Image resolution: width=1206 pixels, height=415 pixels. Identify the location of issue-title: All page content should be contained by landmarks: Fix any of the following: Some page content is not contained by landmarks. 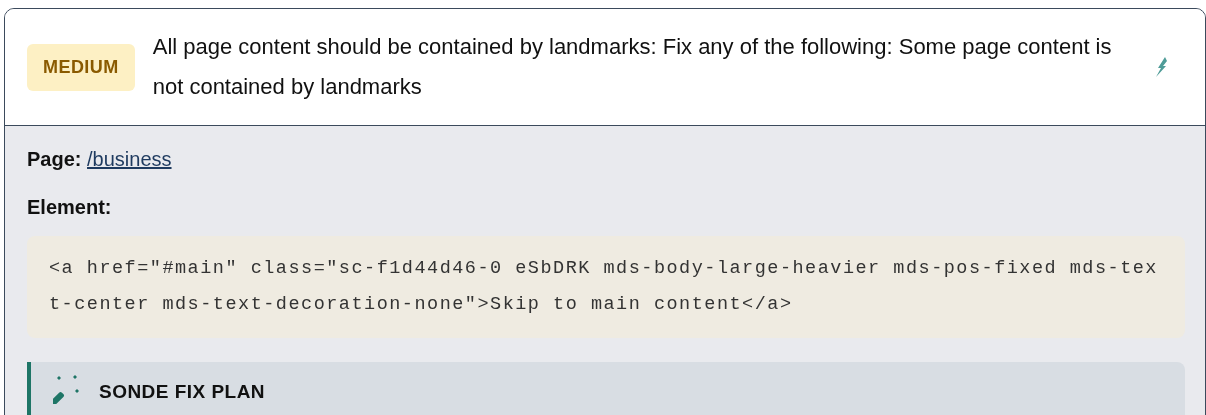
(632, 67).